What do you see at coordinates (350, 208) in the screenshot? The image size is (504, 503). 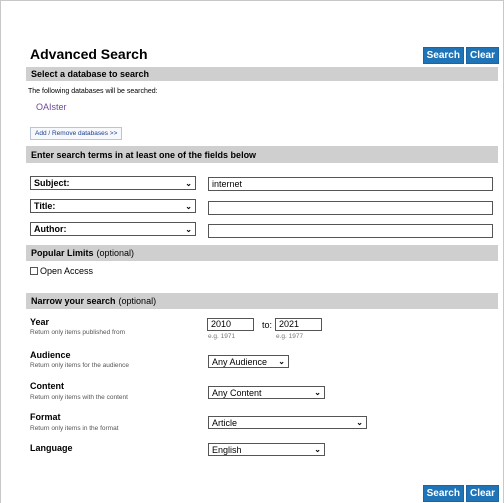 I see `title-input` at bounding box center [350, 208].